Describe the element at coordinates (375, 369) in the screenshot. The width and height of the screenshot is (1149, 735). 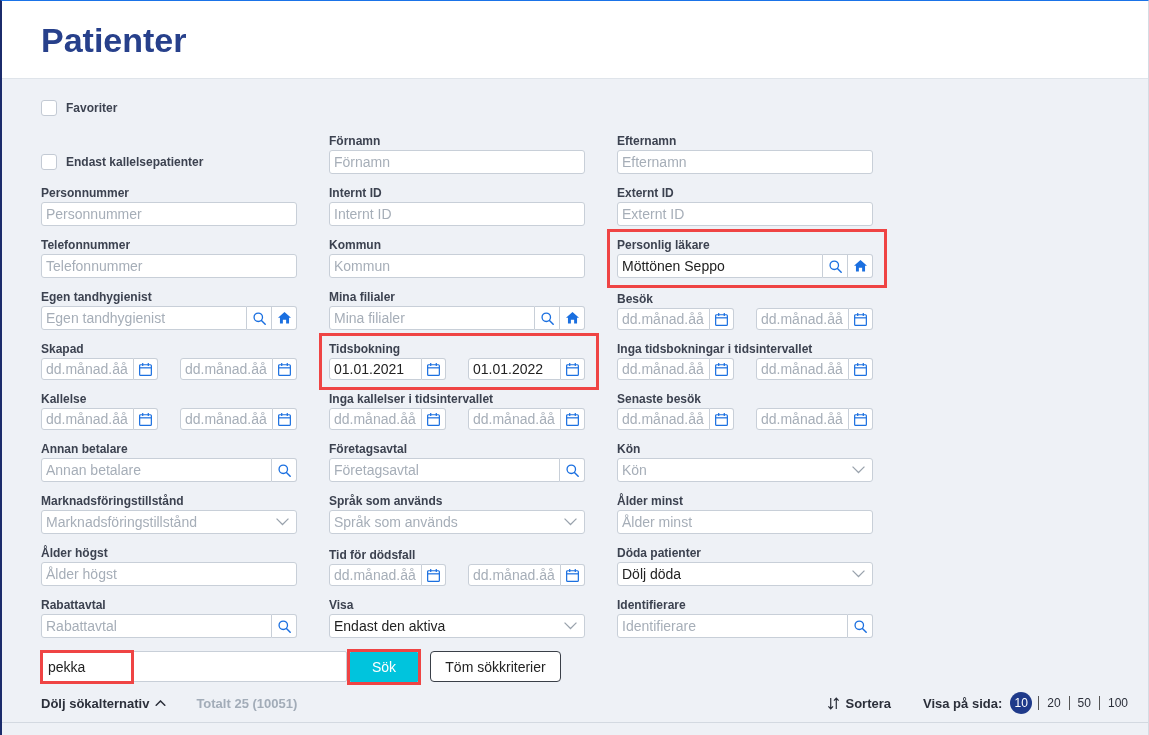
I see `date-field: 01.01.2021` at that location.